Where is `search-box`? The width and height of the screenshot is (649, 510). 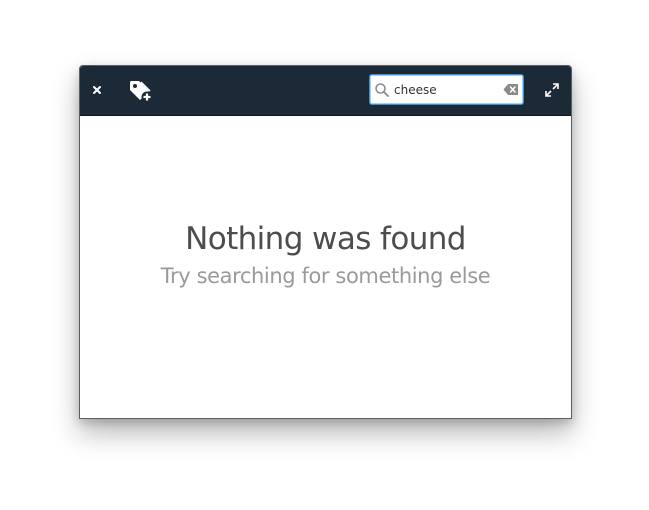 search-box is located at coordinates (446, 89).